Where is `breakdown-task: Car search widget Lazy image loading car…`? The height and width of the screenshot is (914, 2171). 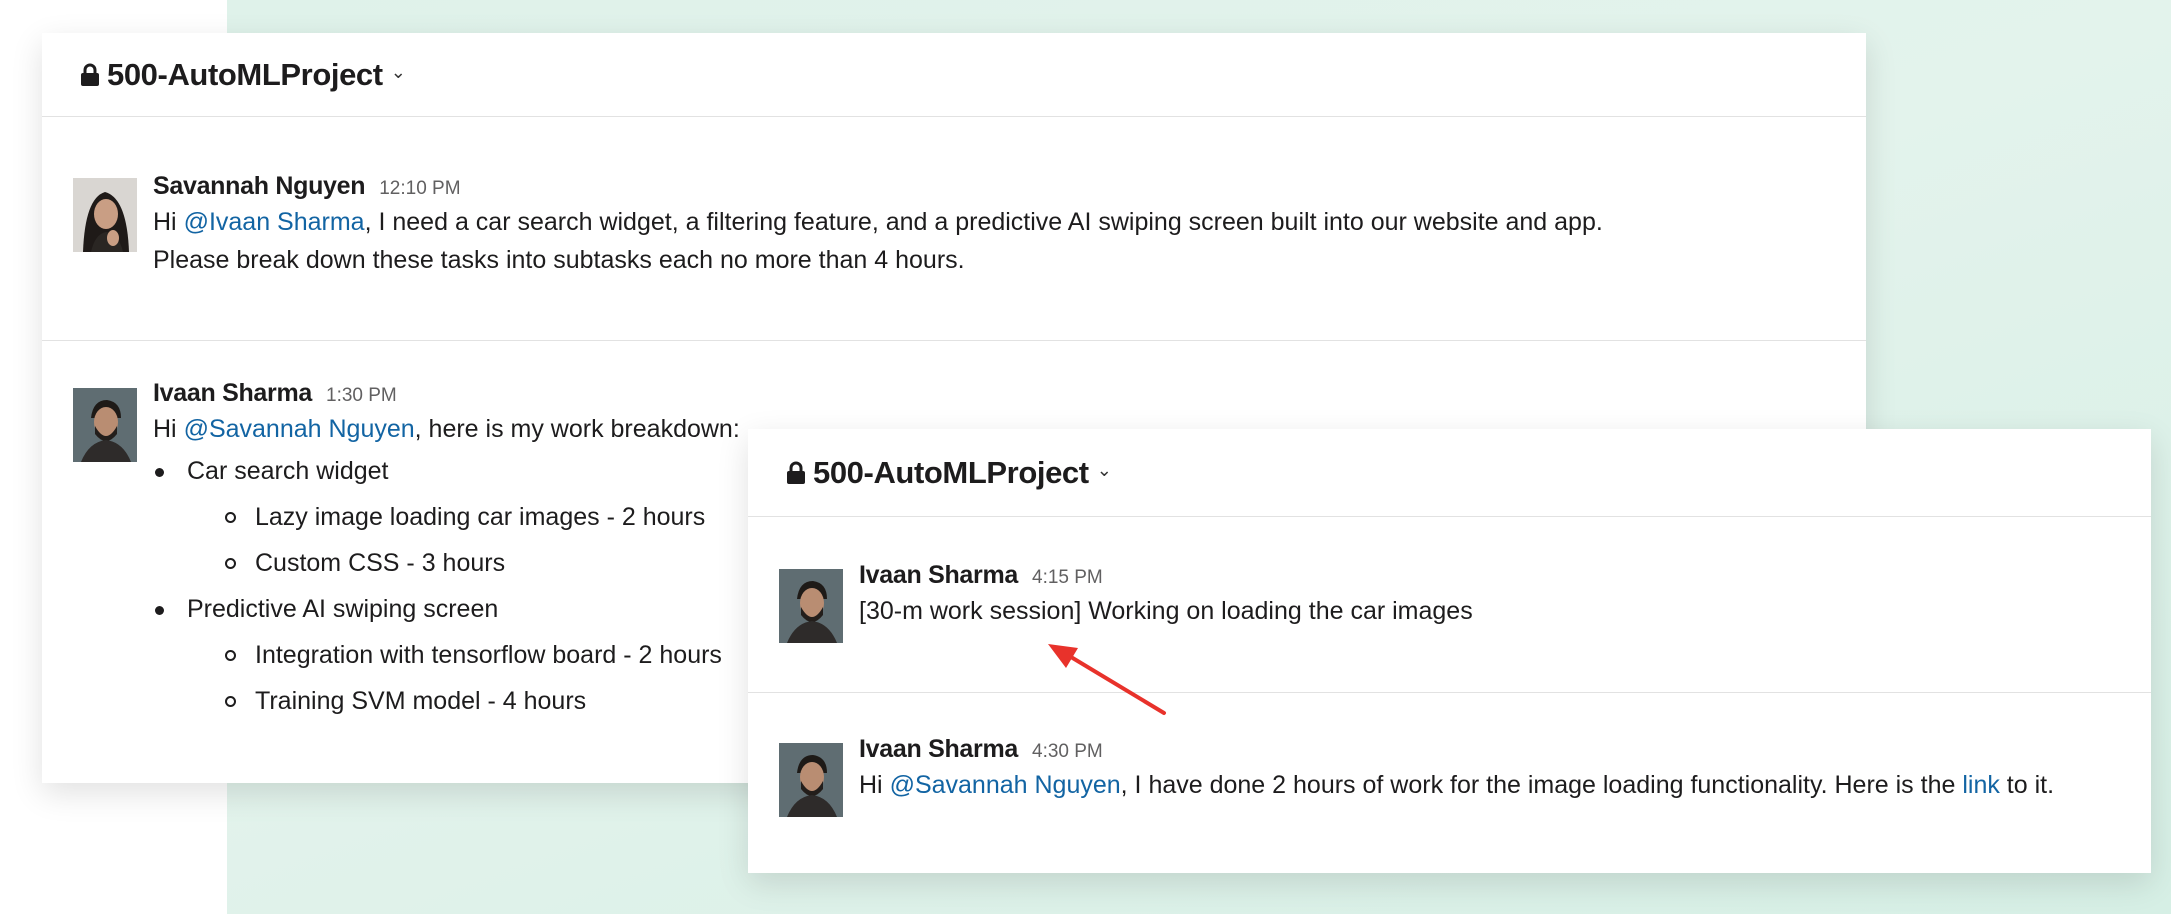
breakdown-task: Car search widget Lazy image loading car… is located at coordinates (446, 517).